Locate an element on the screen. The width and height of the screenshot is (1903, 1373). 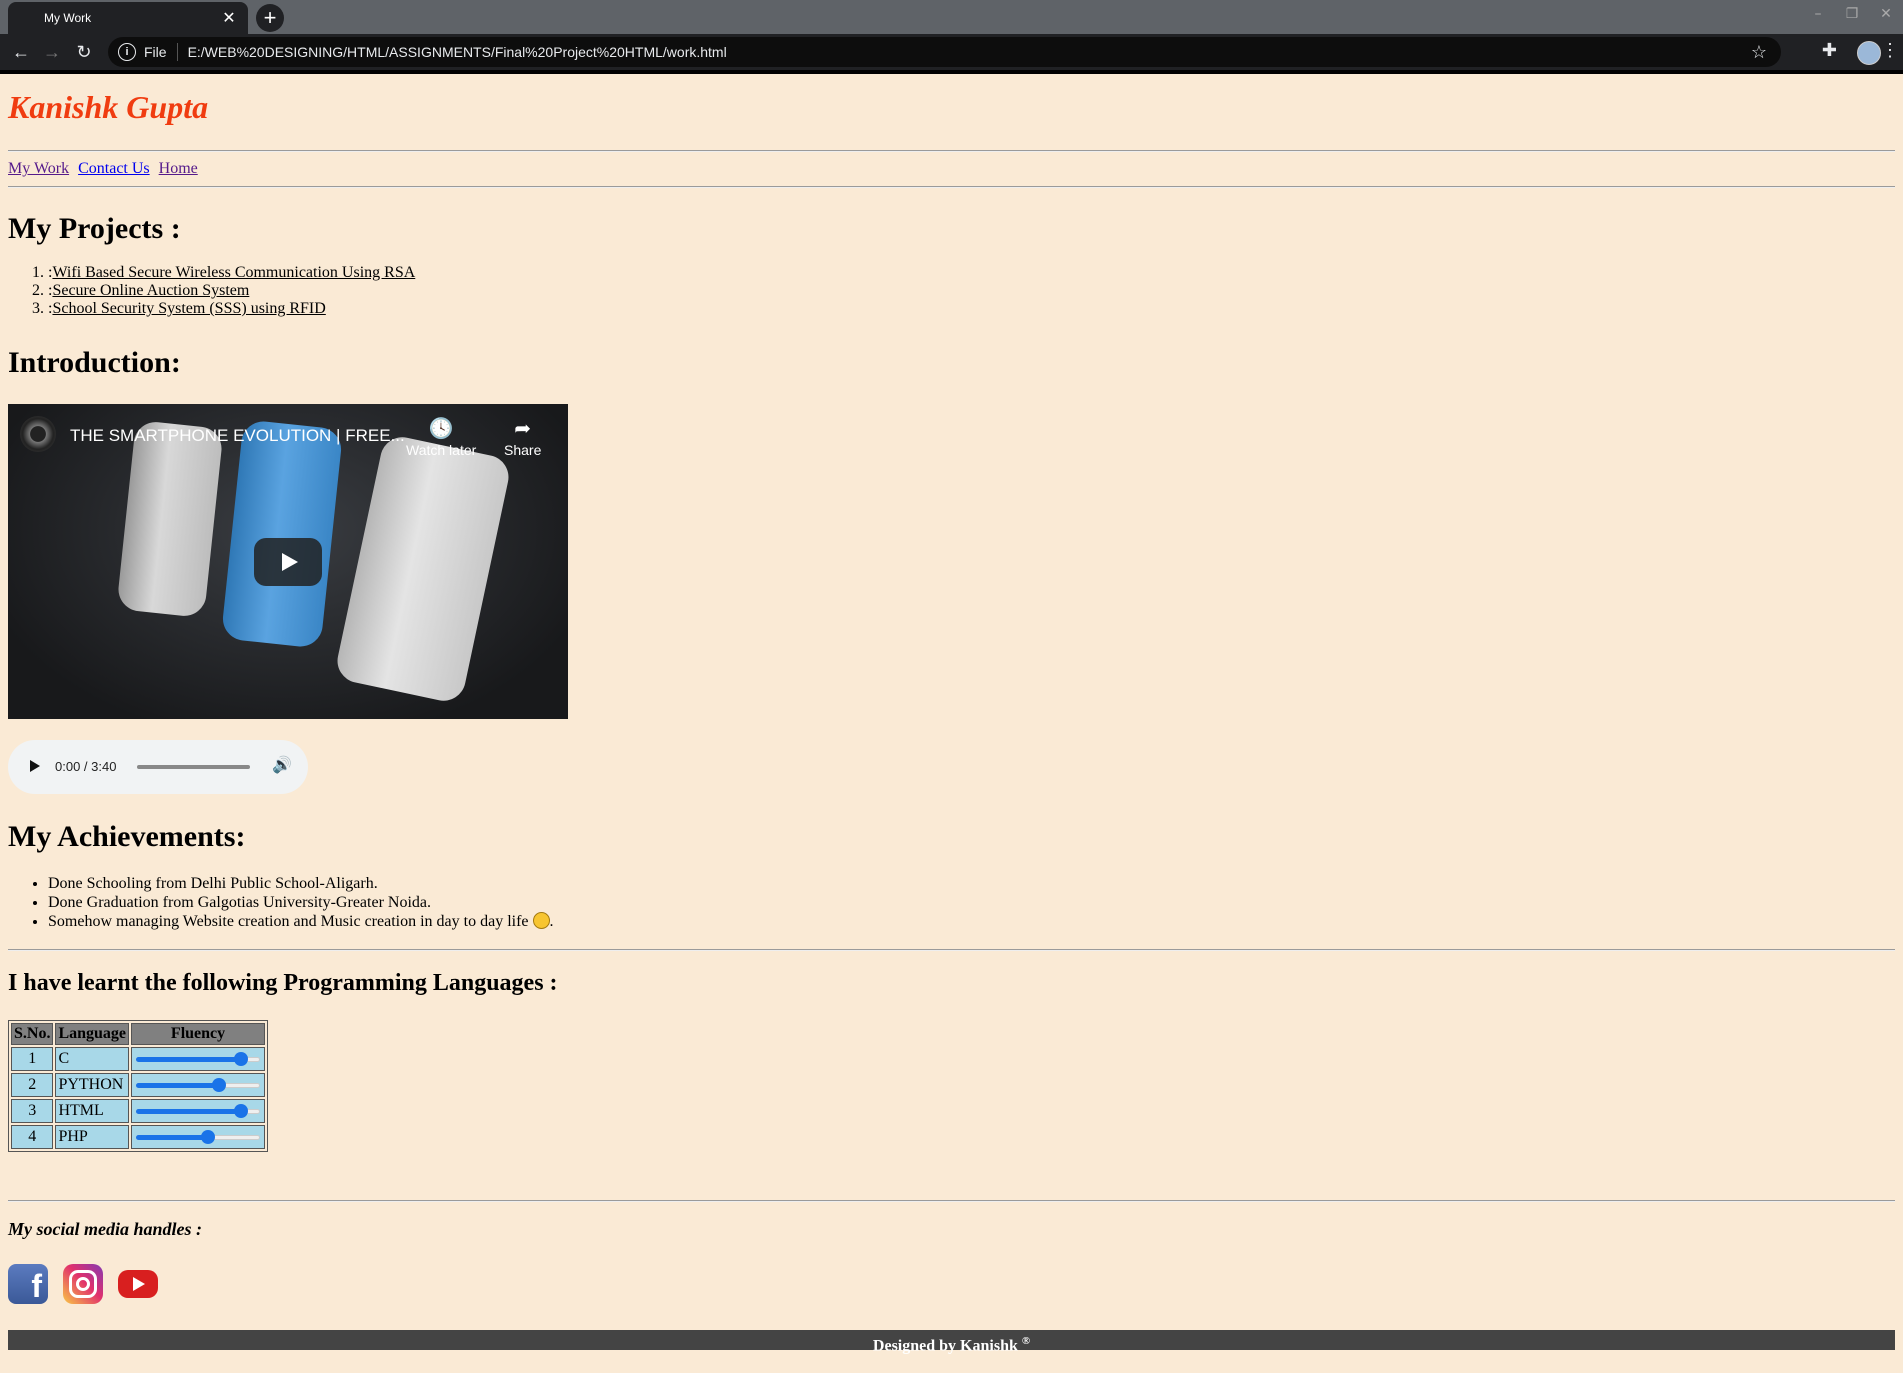
omnibox-divider is located at coordinates (177, 52).